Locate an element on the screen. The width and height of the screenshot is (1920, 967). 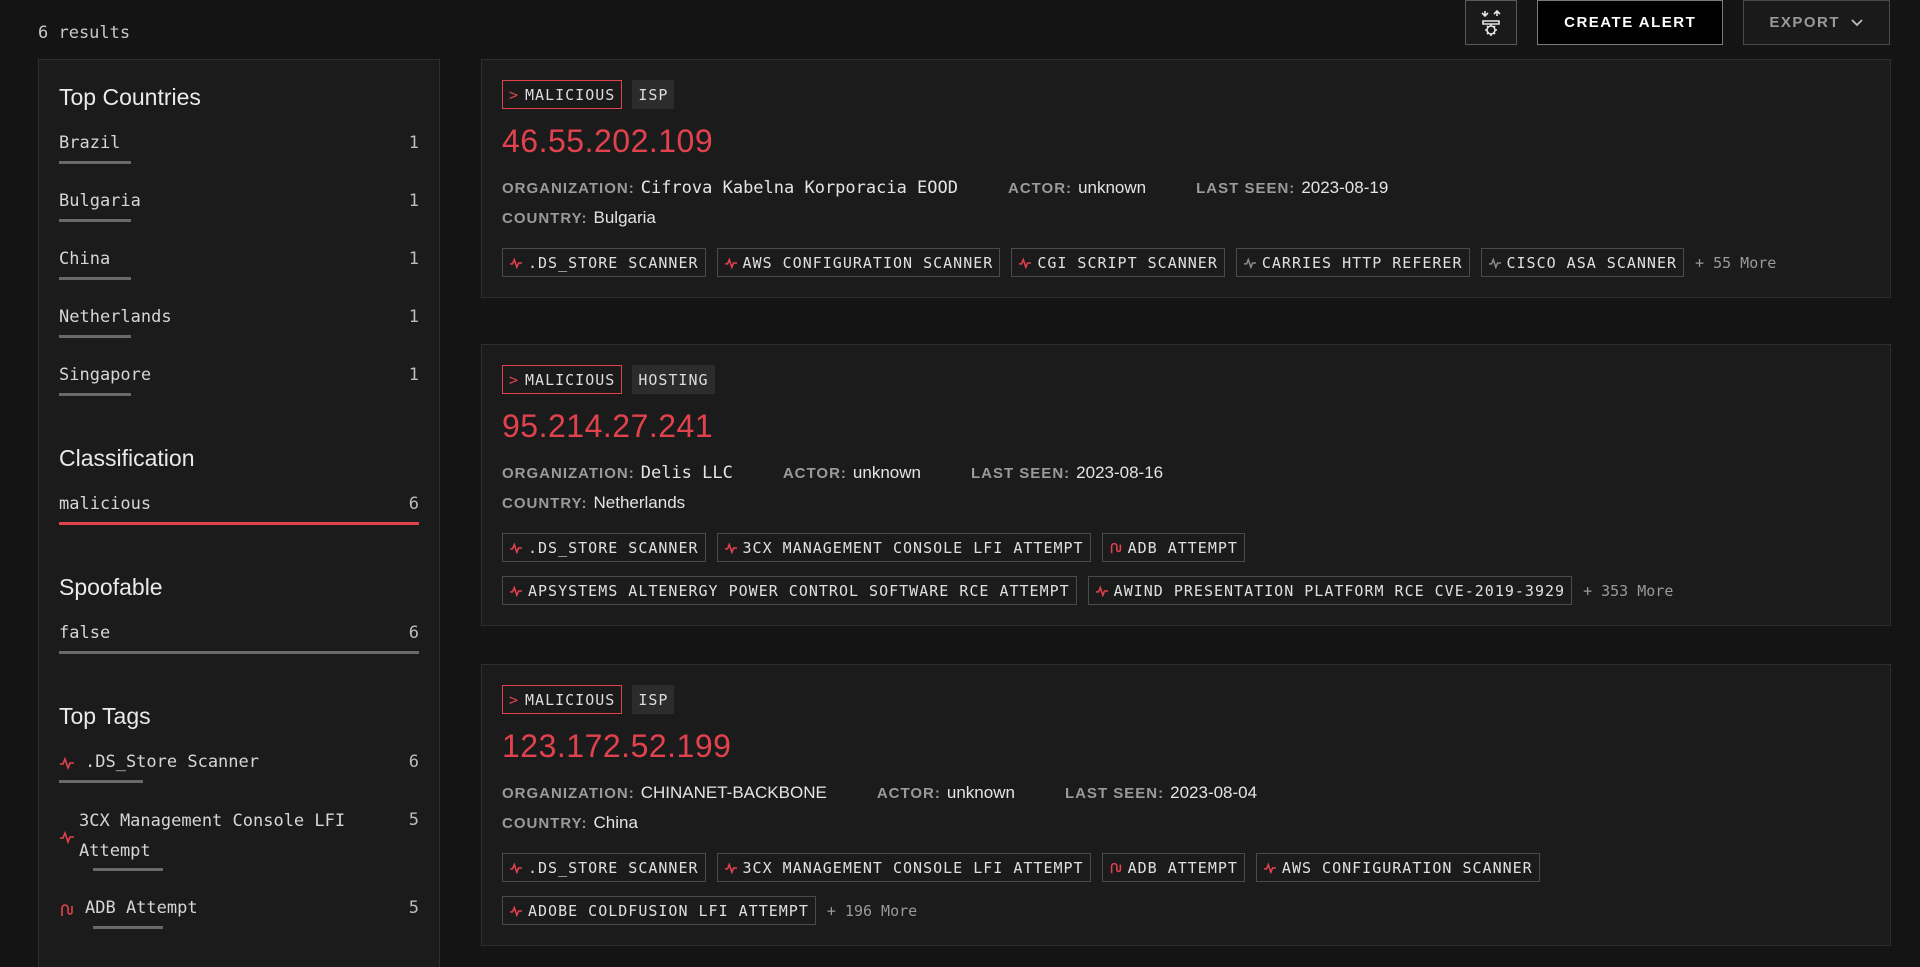
facet-label: 3CX Management Console LFI Attempt is located at coordinates (212, 836).